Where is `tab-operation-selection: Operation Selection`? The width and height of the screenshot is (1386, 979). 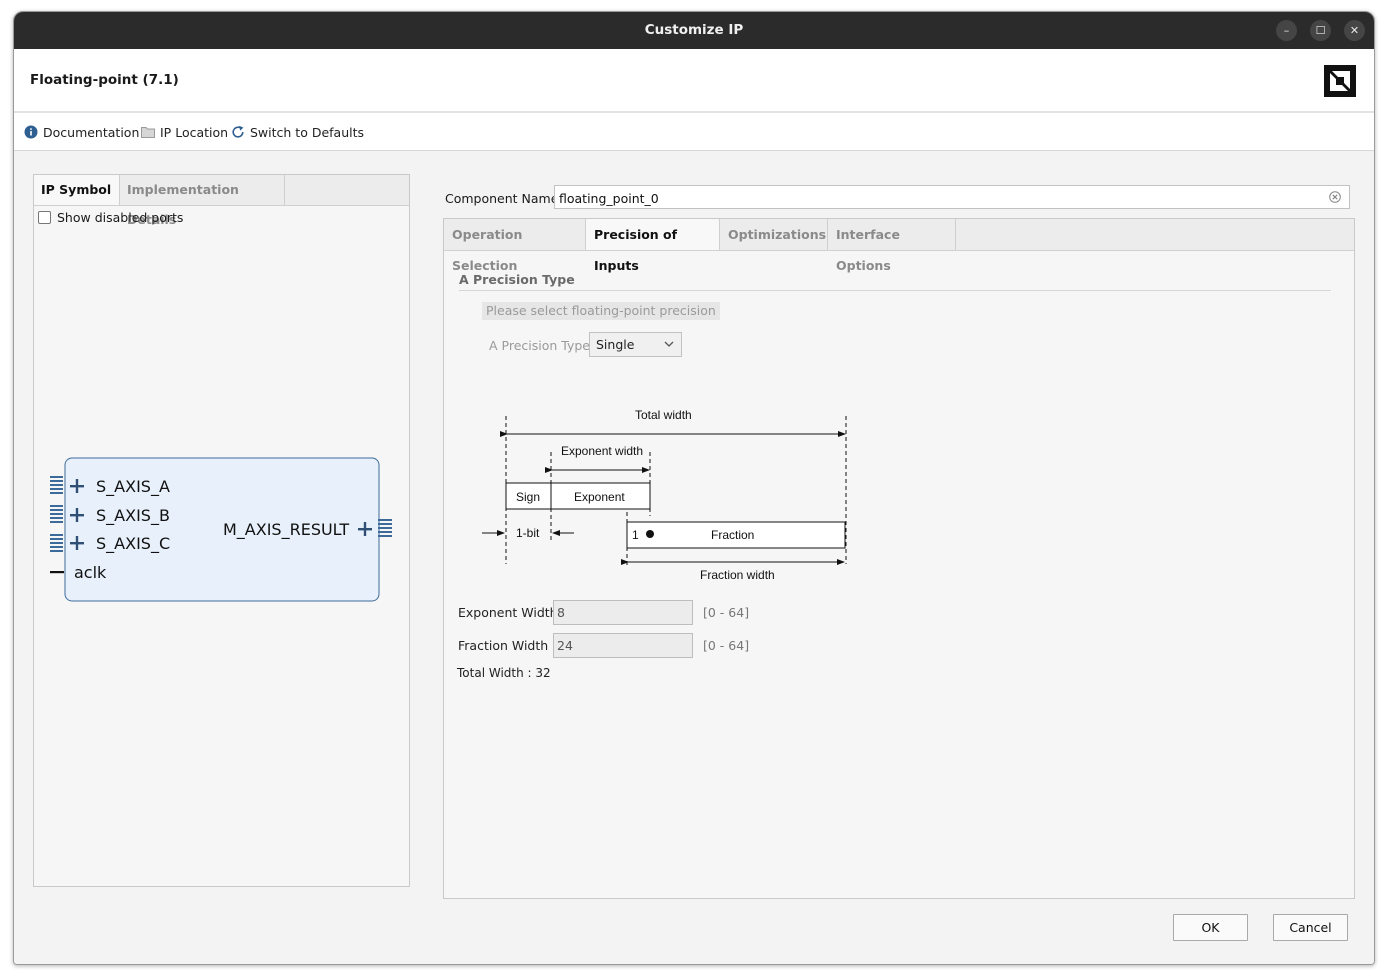
tab-operation-selection: Operation Selection is located at coordinates (515, 246).